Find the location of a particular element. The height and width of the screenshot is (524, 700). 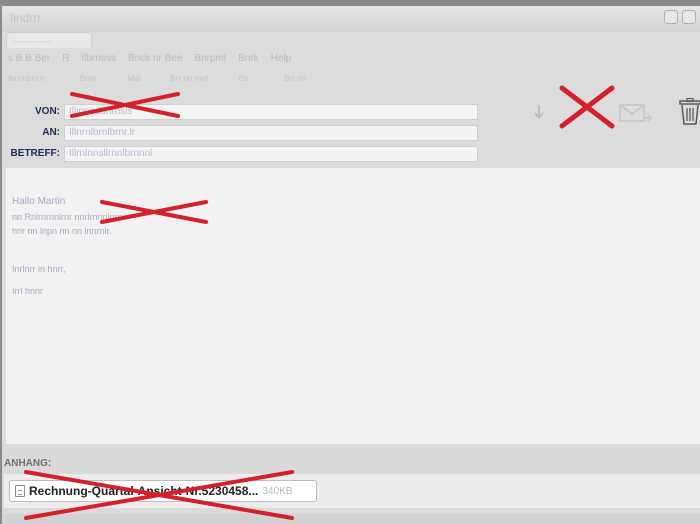

menu-item-help: Help is located at coordinates (281, 59).